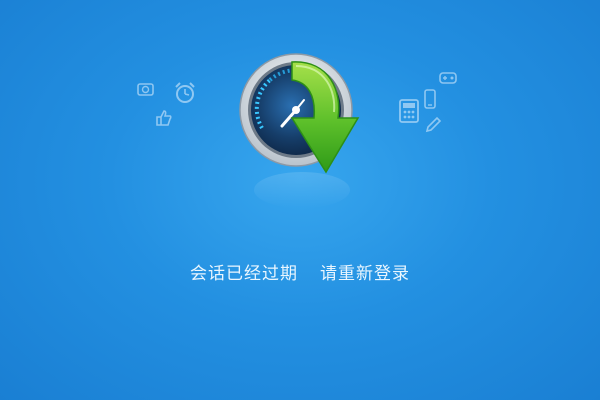 The height and width of the screenshot is (400, 600). What do you see at coordinates (145, 89) in the screenshot?
I see `photo-icon` at bounding box center [145, 89].